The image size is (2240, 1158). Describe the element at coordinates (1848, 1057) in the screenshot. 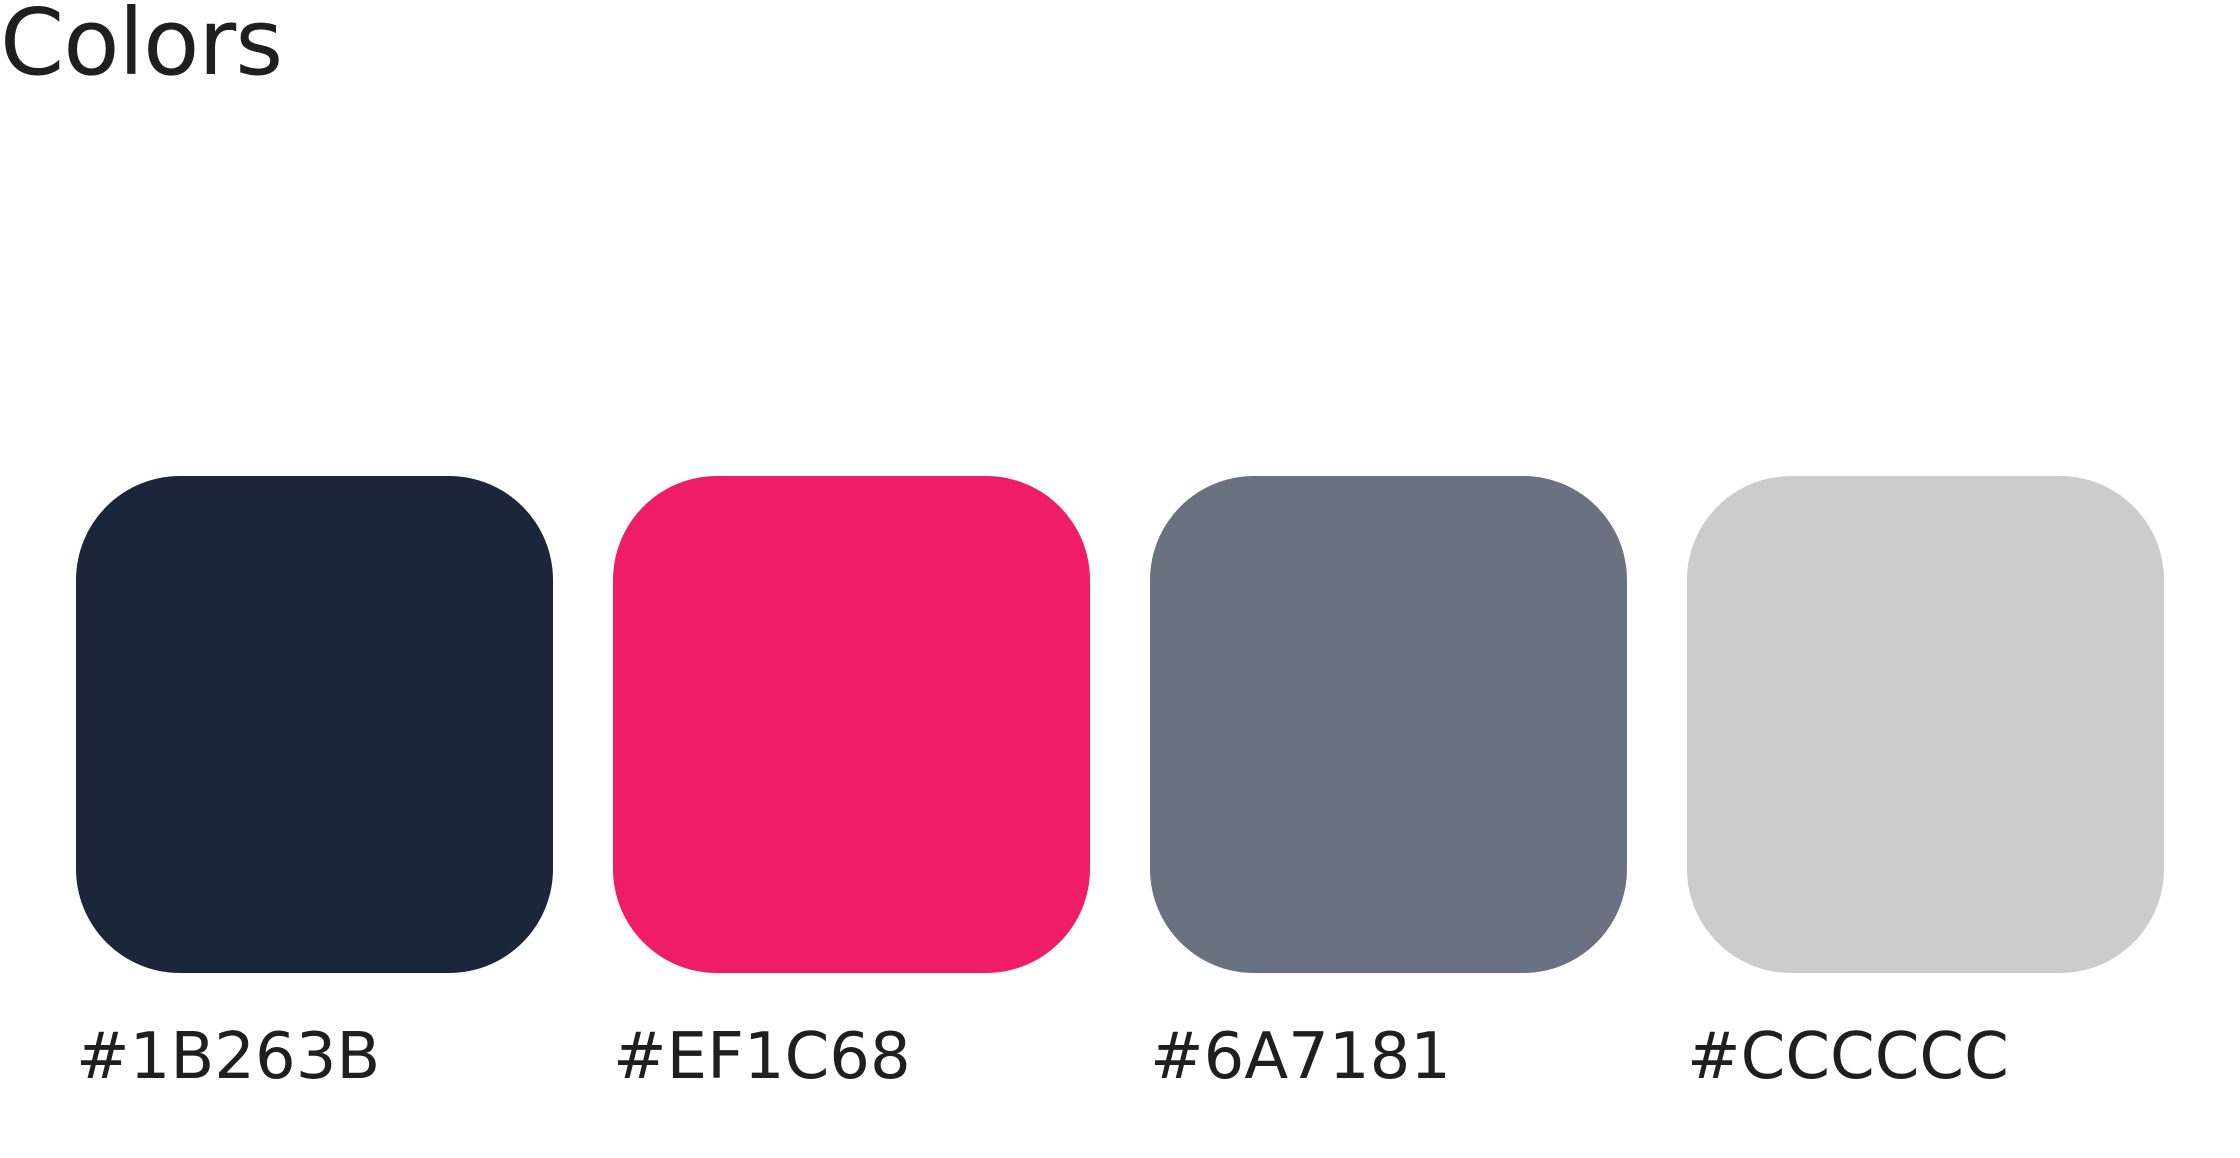

I see `swatch-hex-label: #CCCCCC` at that location.